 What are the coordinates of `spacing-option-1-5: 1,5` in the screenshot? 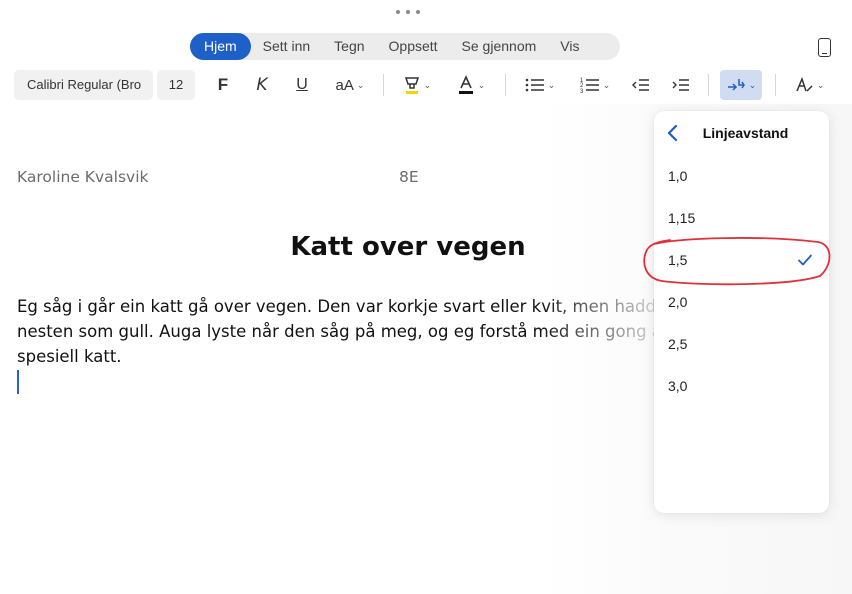 It's located at (741, 260).